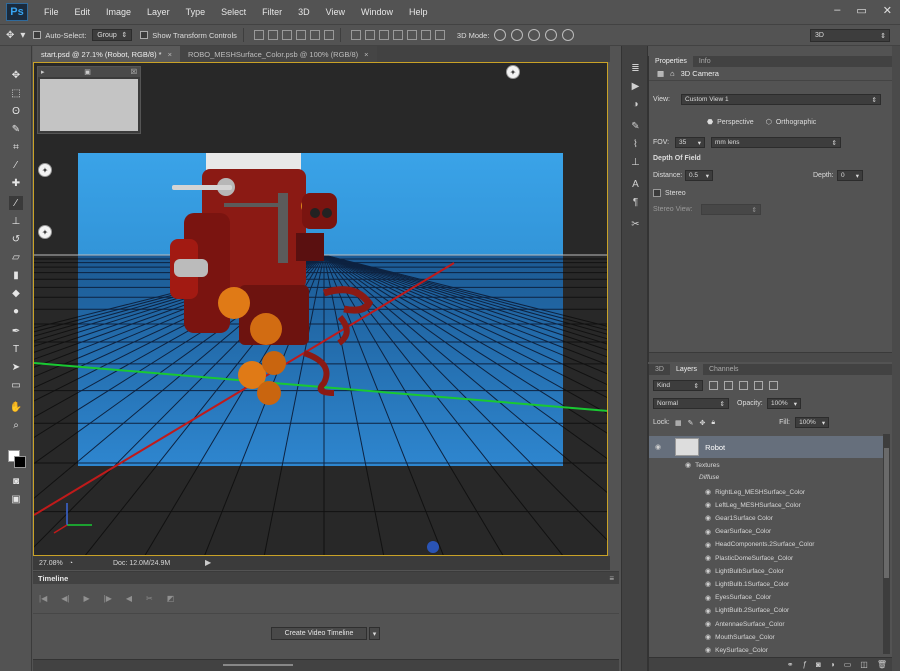 Image resolution: width=900 pixels, height=671 pixels. Describe the element at coordinates (896, 358) in the screenshot. I see `panel-scrollbar` at that location.